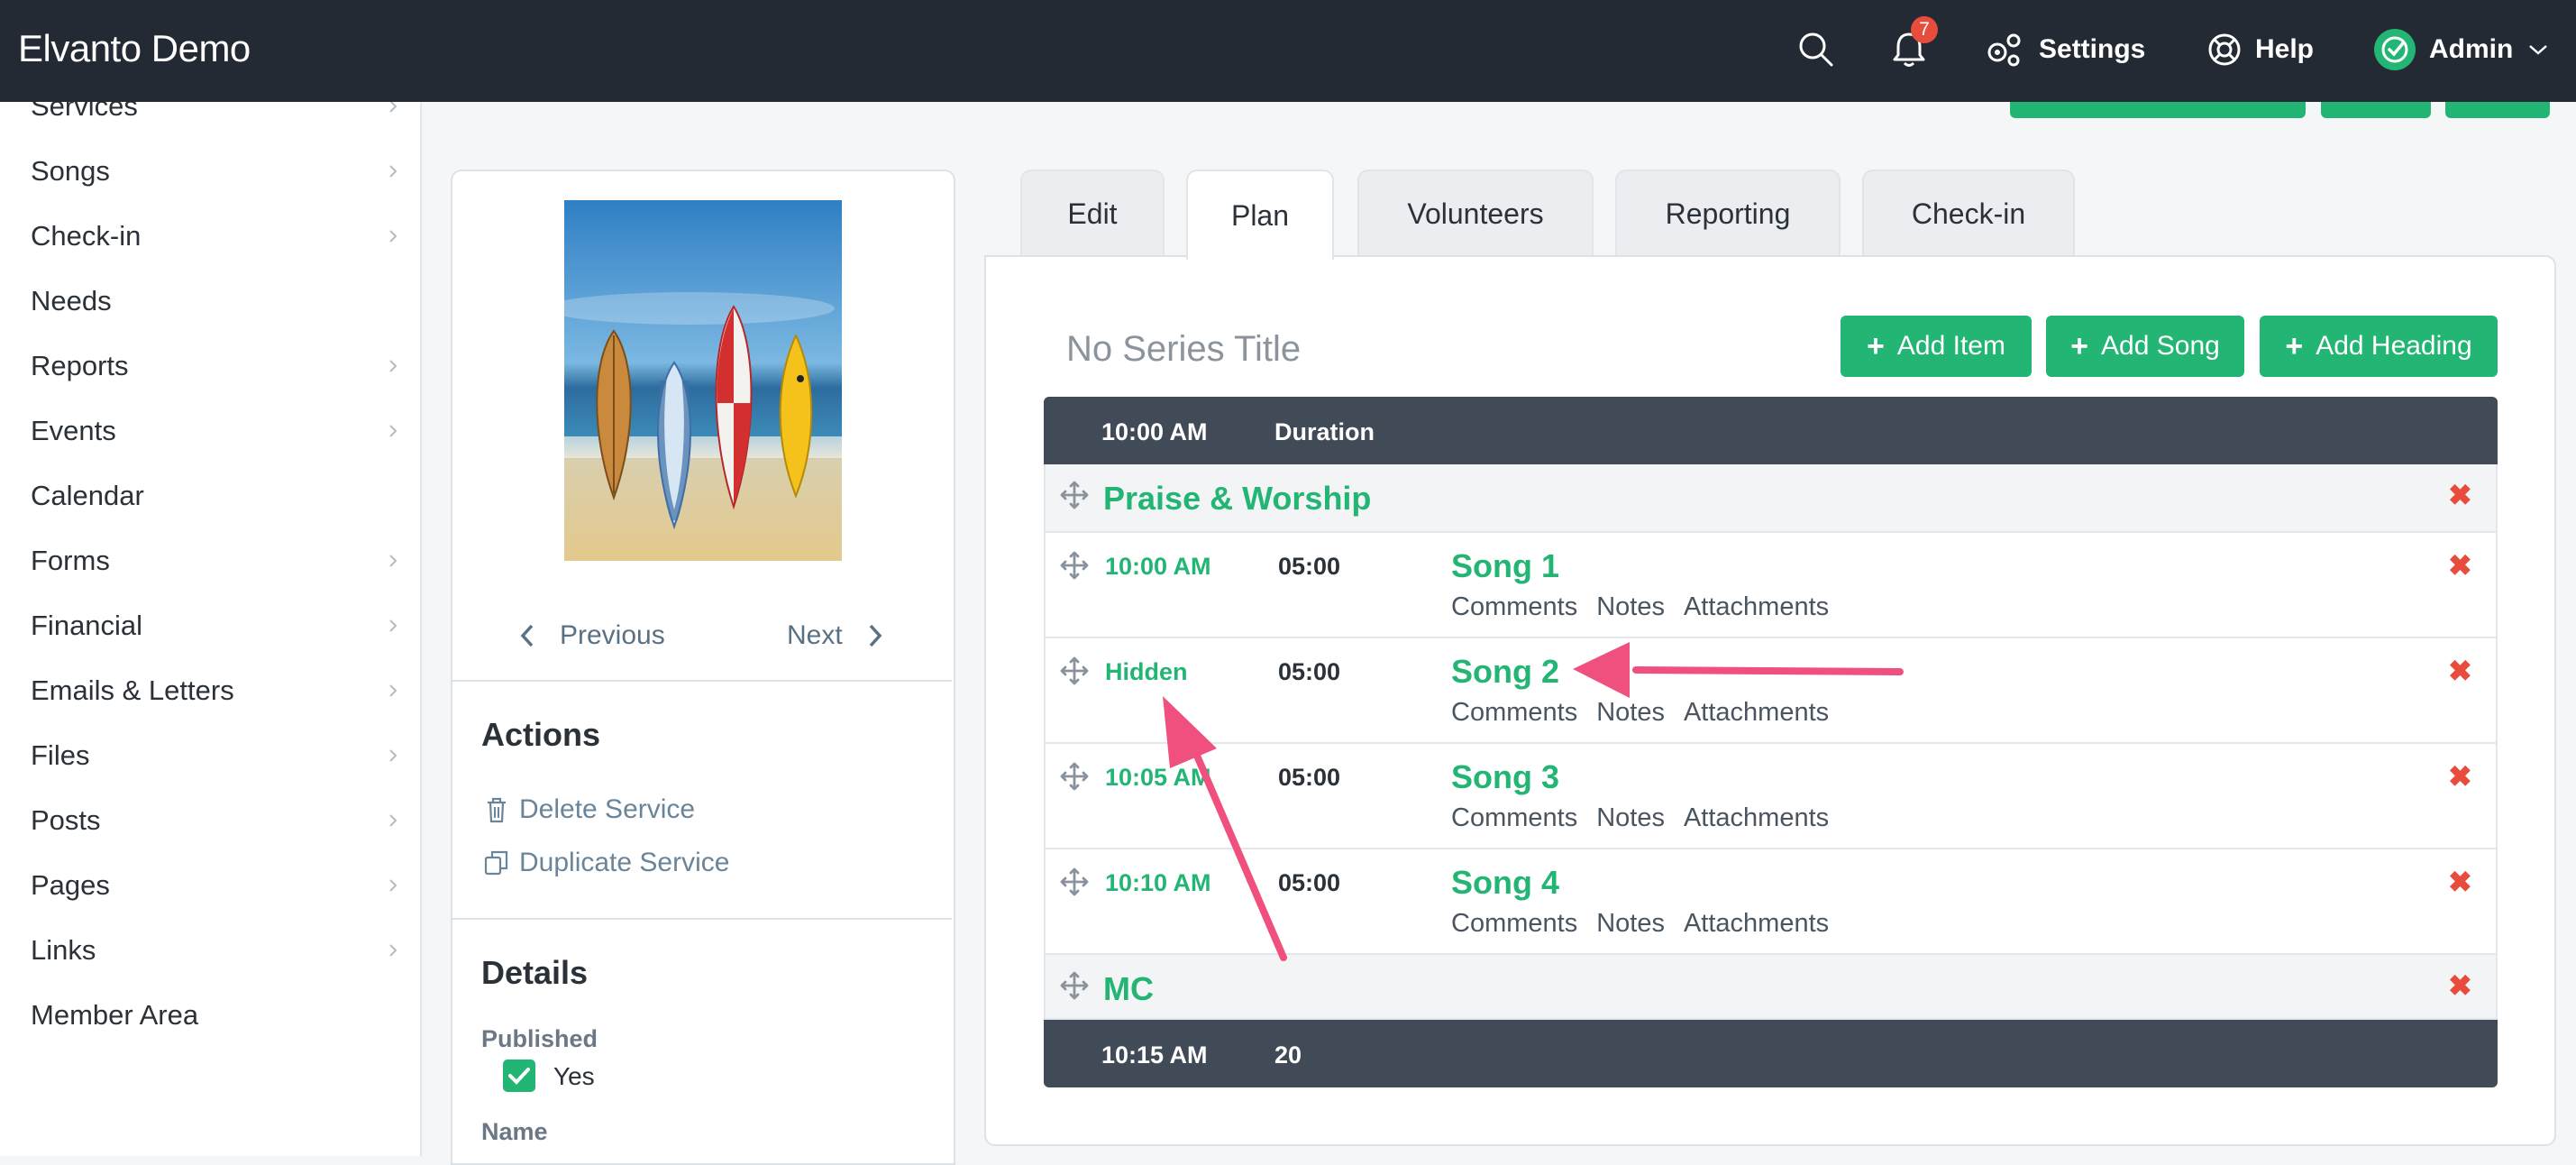  I want to click on duplicate-service-link: Duplicate Service, so click(606, 863).